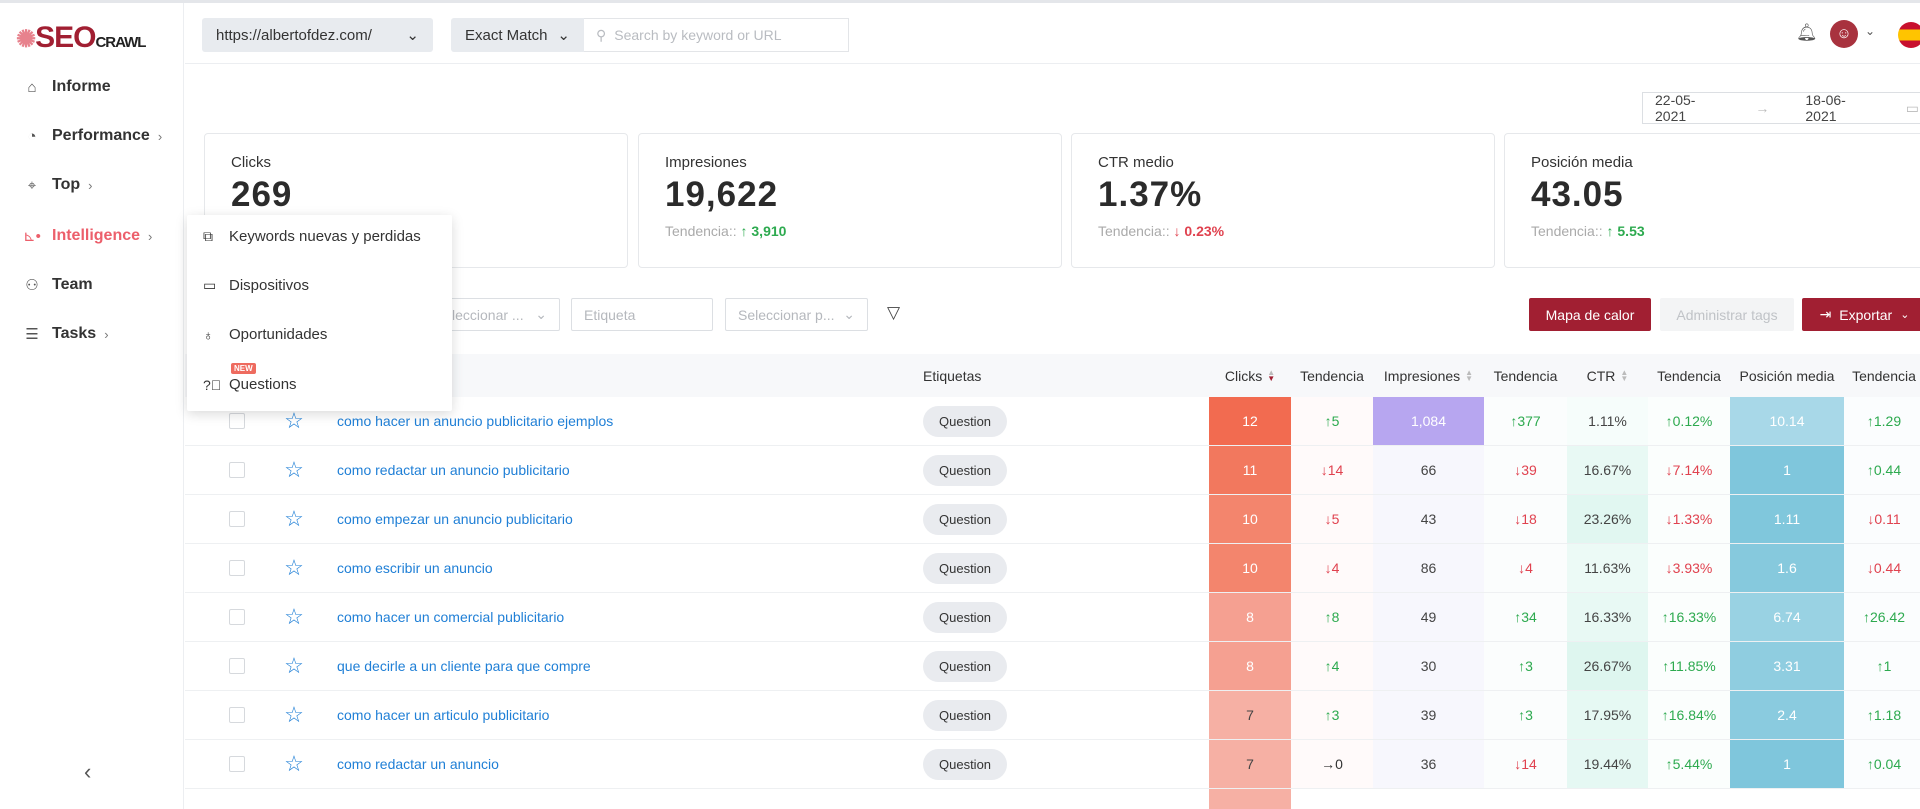 This screenshot has height=809, width=1920. I want to click on impressions-cell: 43, so click(1428, 519).